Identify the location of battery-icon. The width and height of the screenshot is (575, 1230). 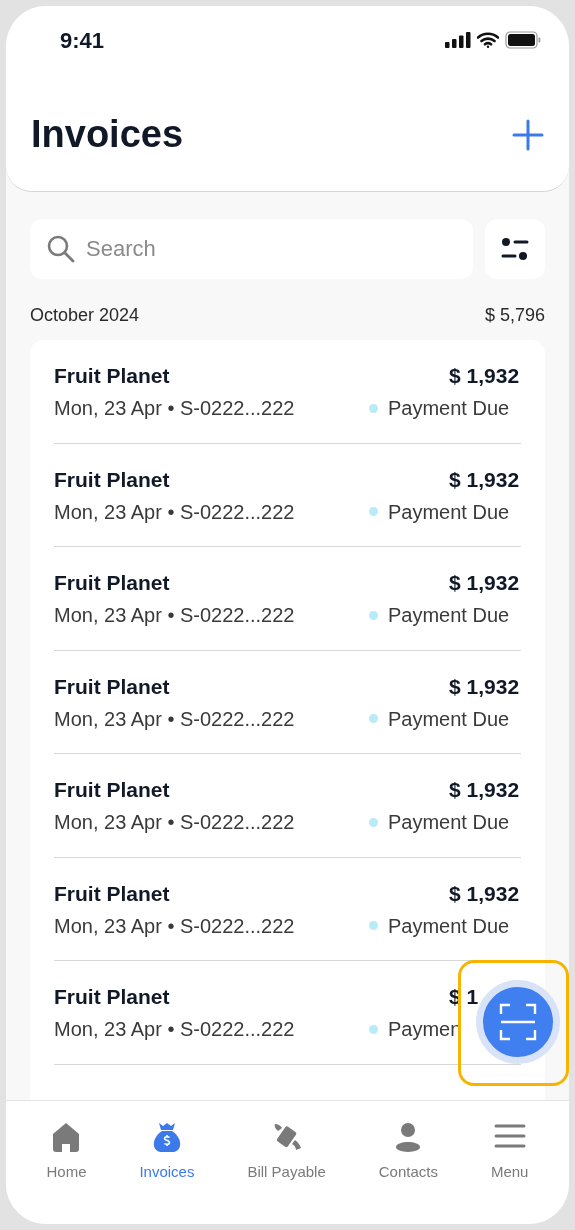
(523, 40).